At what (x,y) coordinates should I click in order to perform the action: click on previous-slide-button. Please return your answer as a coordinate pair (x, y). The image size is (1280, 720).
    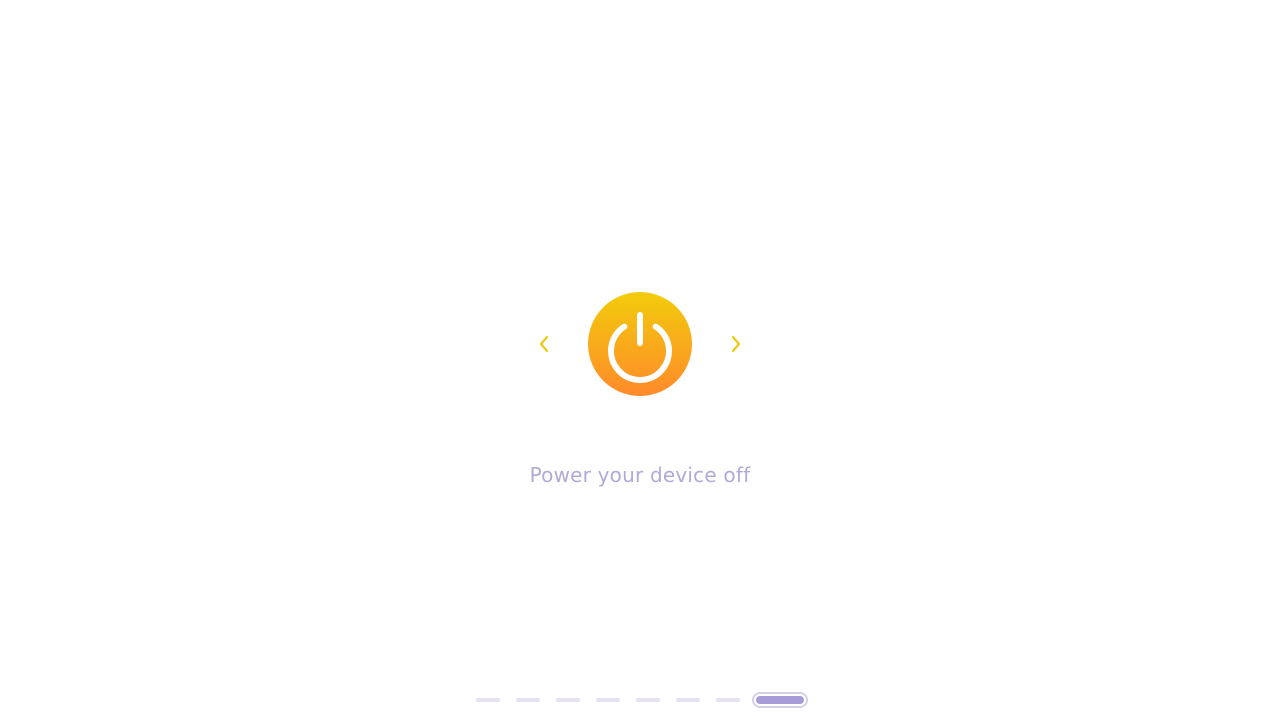
    Looking at the image, I should click on (544, 344).